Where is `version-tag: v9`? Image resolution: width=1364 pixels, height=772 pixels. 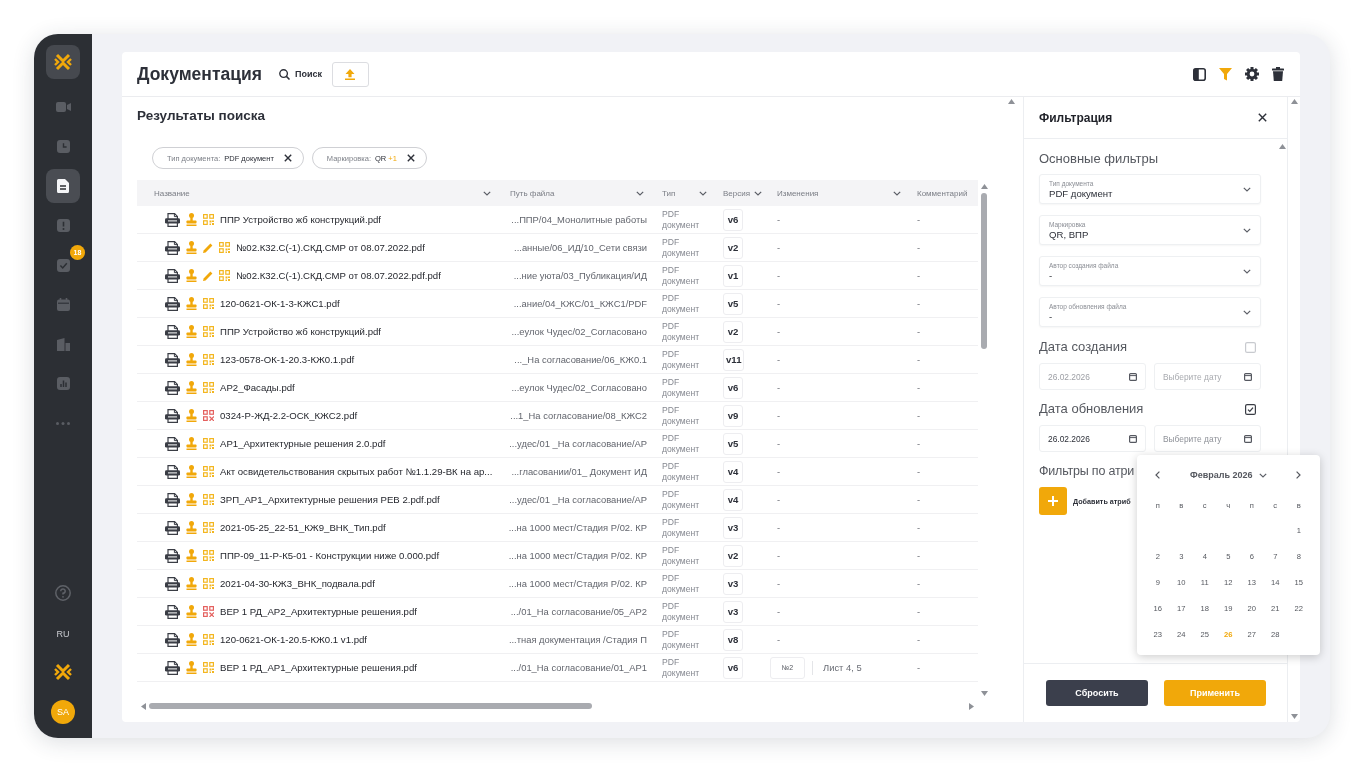
version-tag: v9 is located at coordinates (733, 415).